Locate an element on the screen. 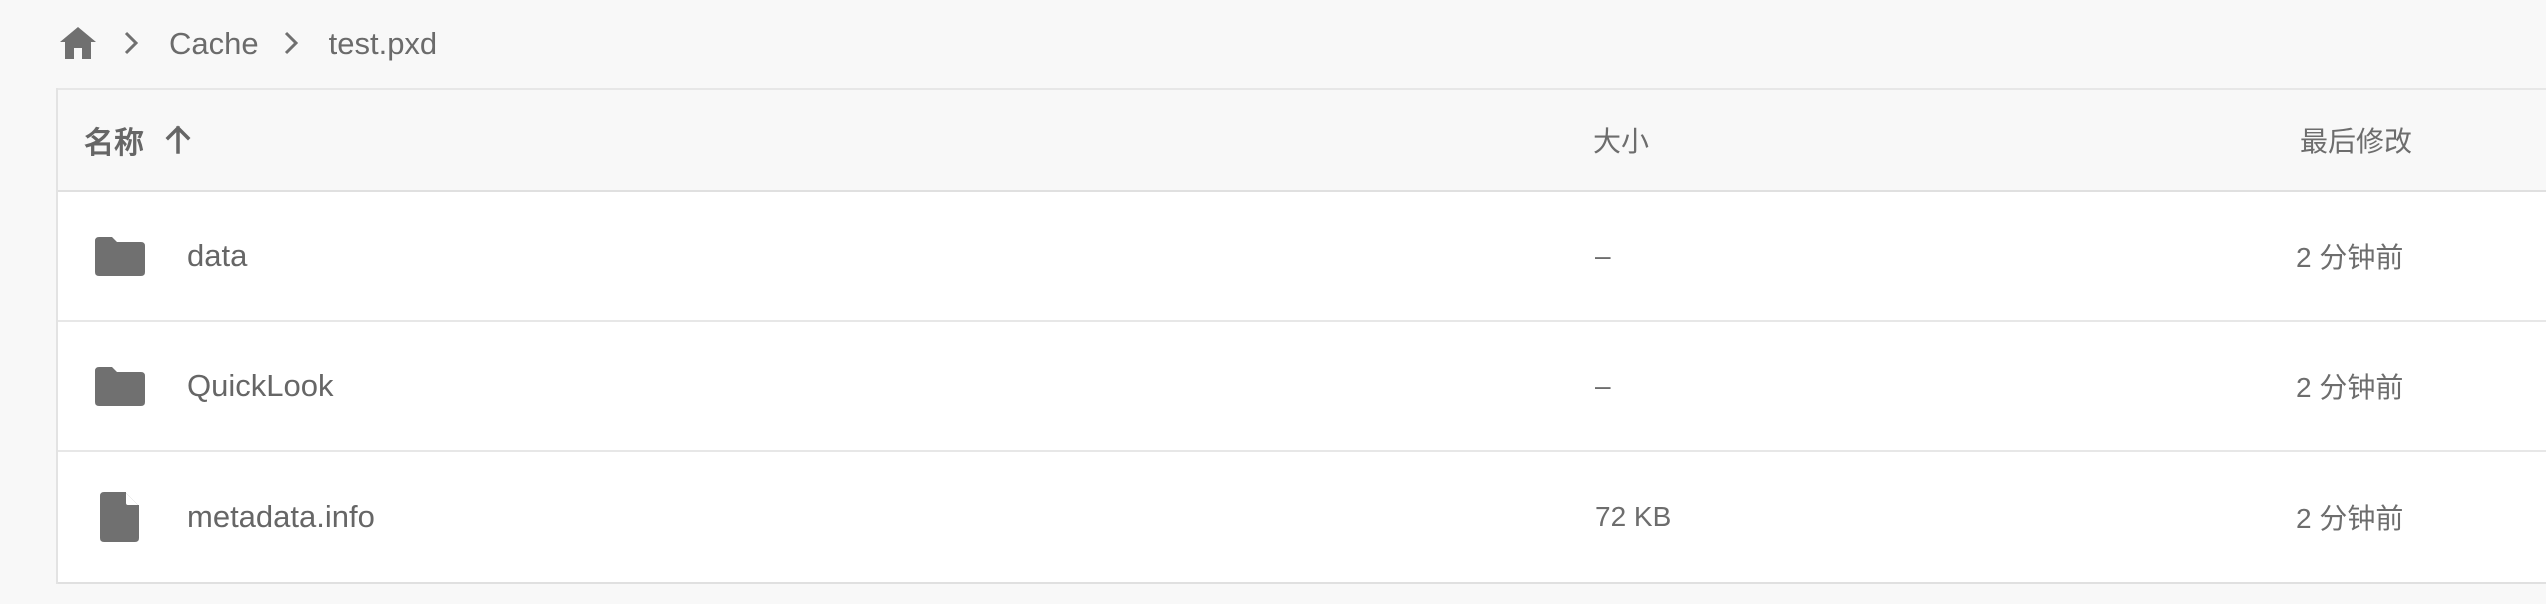  file-size: 72 KB is located at coordinates (1633, 516).